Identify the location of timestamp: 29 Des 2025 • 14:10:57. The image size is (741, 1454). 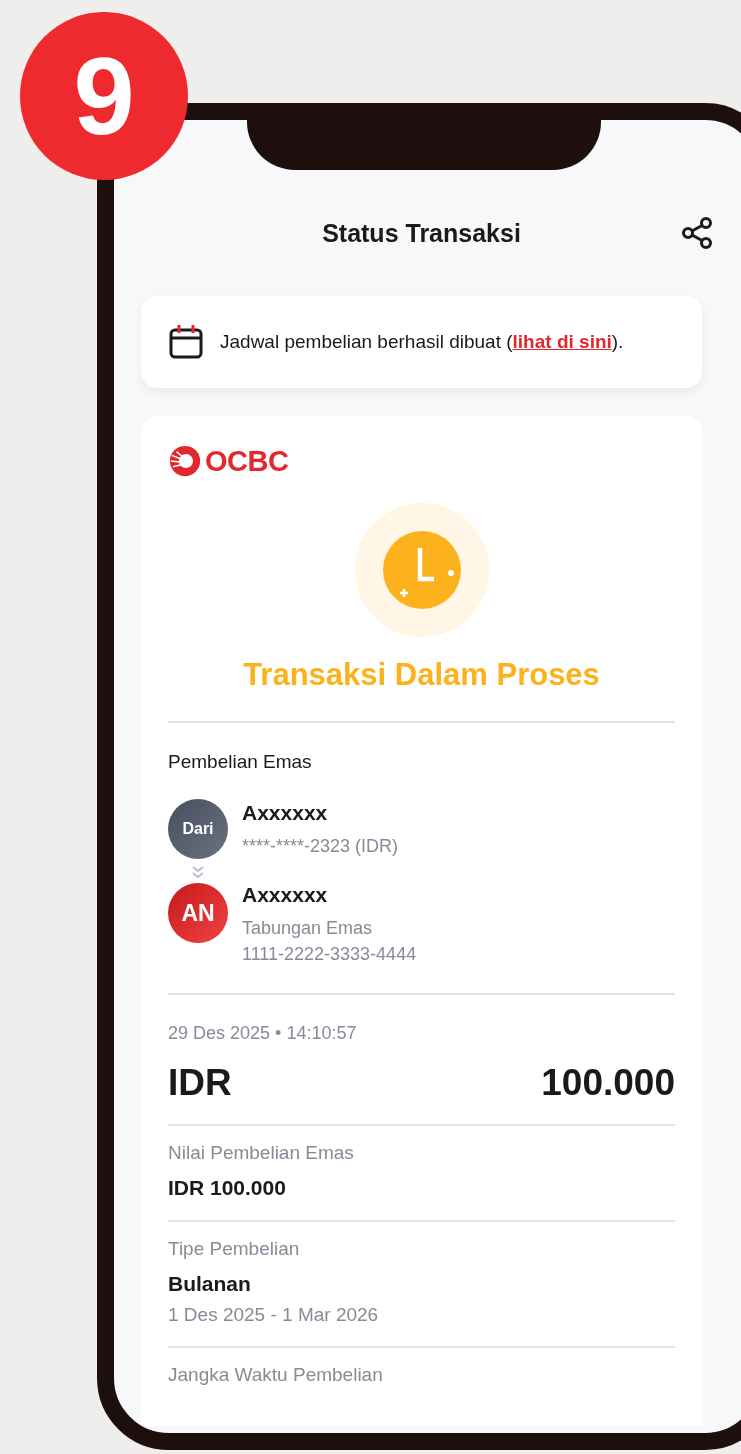
(263, 1033).